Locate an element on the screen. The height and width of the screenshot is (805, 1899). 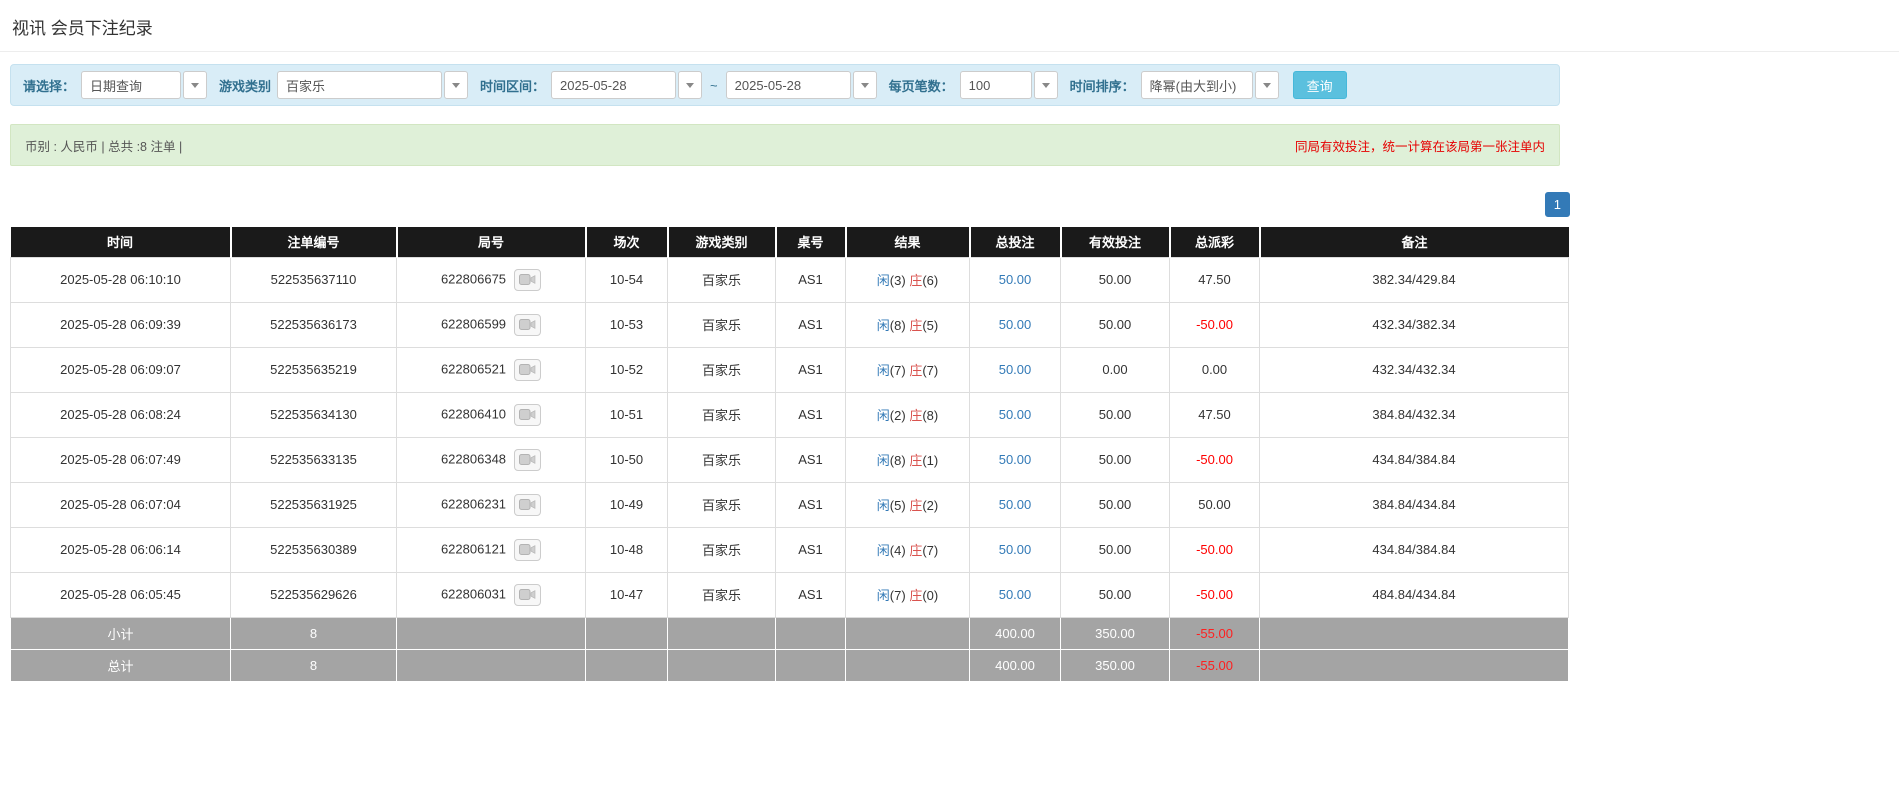
page-size-dropdown-button is located at coordinates (1045, 85).